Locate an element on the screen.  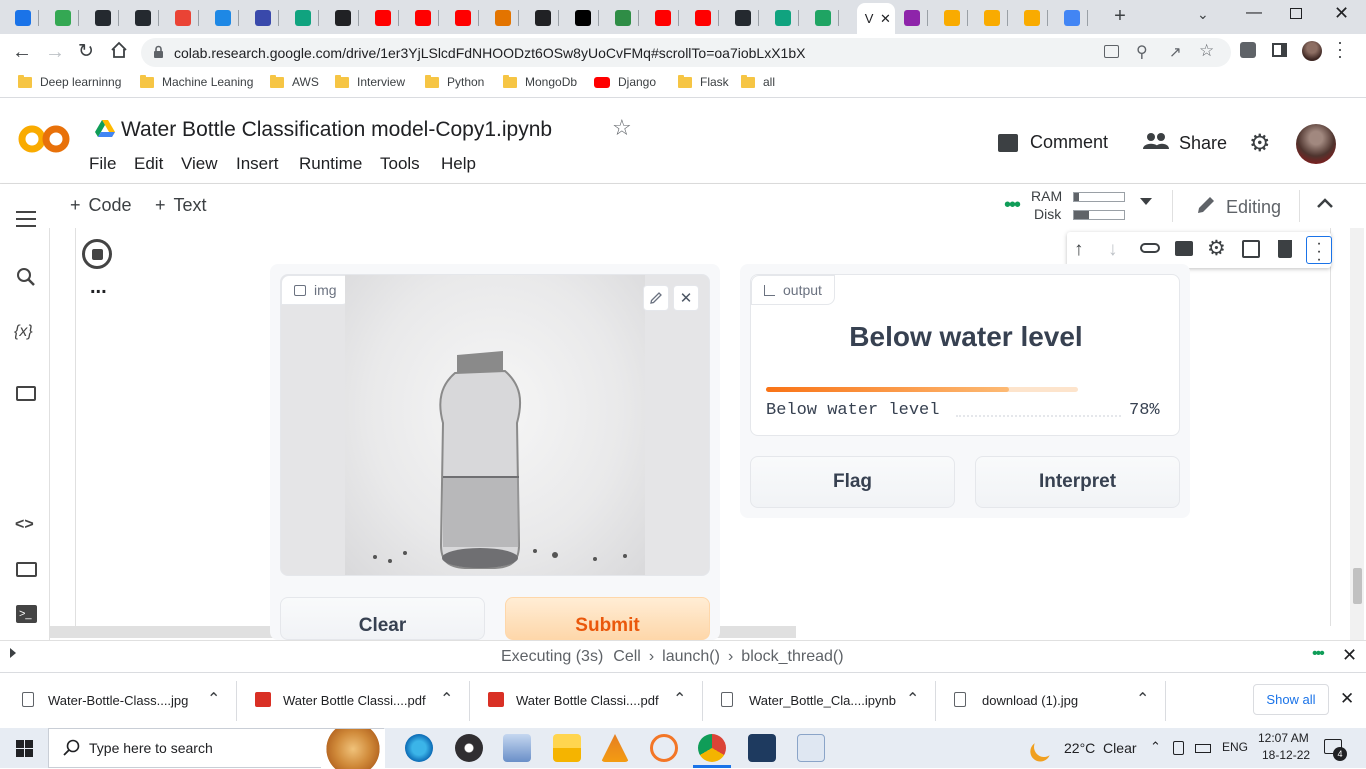
move-cell-down-icon: ↓ is located at coordinates (1113, 250).